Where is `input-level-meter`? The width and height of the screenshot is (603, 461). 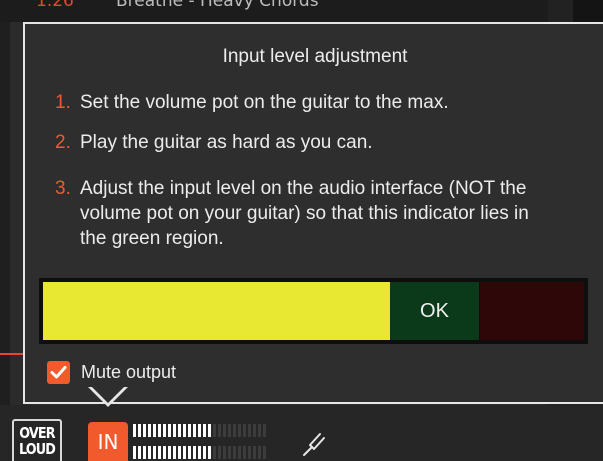 input-level-meter is located at coordinates (200, 442).